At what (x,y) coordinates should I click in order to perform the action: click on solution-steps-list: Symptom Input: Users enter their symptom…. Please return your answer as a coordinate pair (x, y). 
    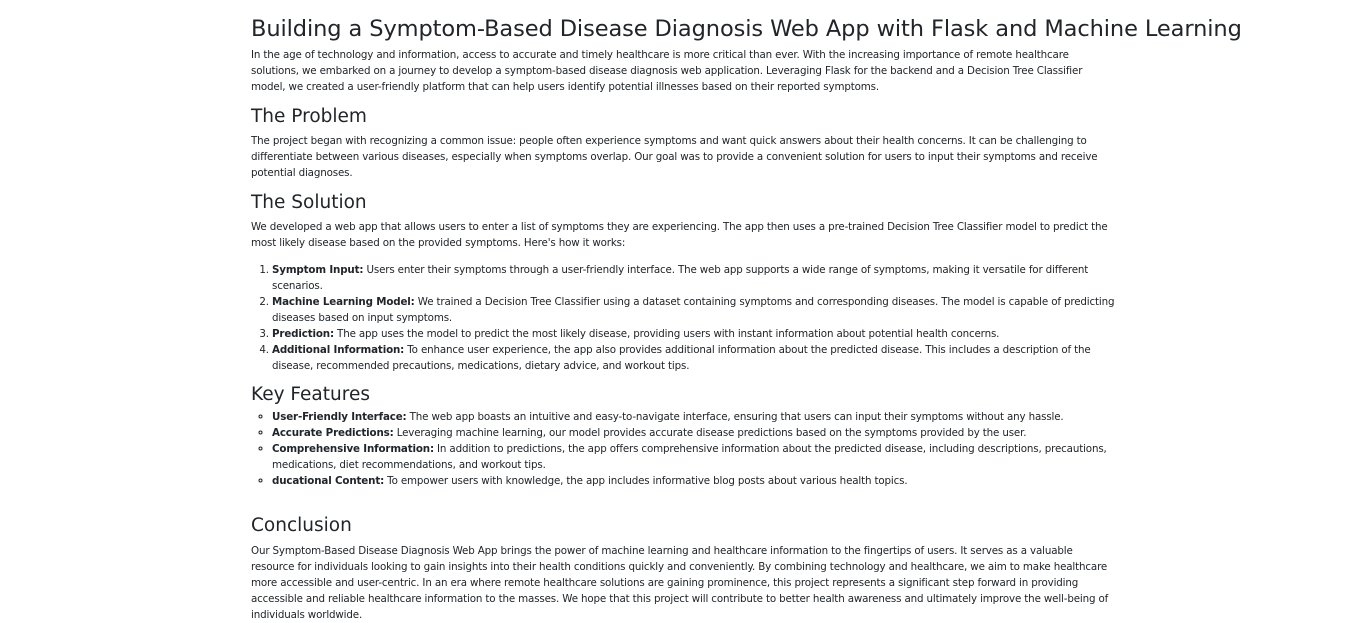
    Looking at the image, I should click on (684, 318).